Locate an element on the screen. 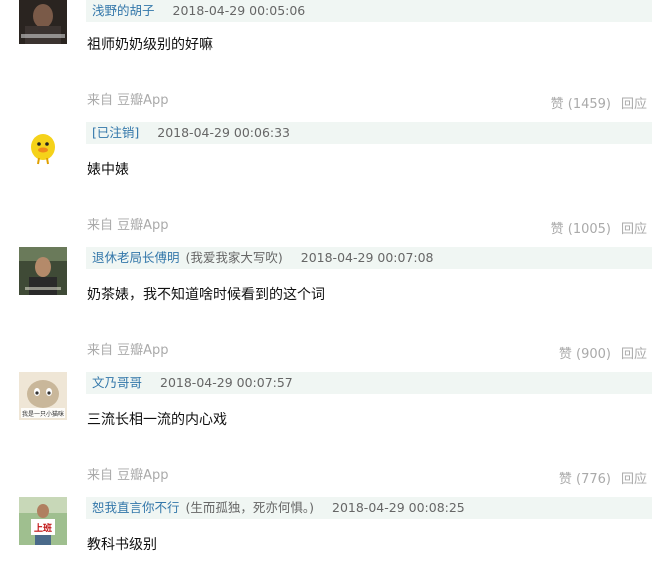 Image resolution: width=672 pixels, height=562 pixels. comment-actions: 赞 (1459) 回应 is located at coordinates (599, 105).